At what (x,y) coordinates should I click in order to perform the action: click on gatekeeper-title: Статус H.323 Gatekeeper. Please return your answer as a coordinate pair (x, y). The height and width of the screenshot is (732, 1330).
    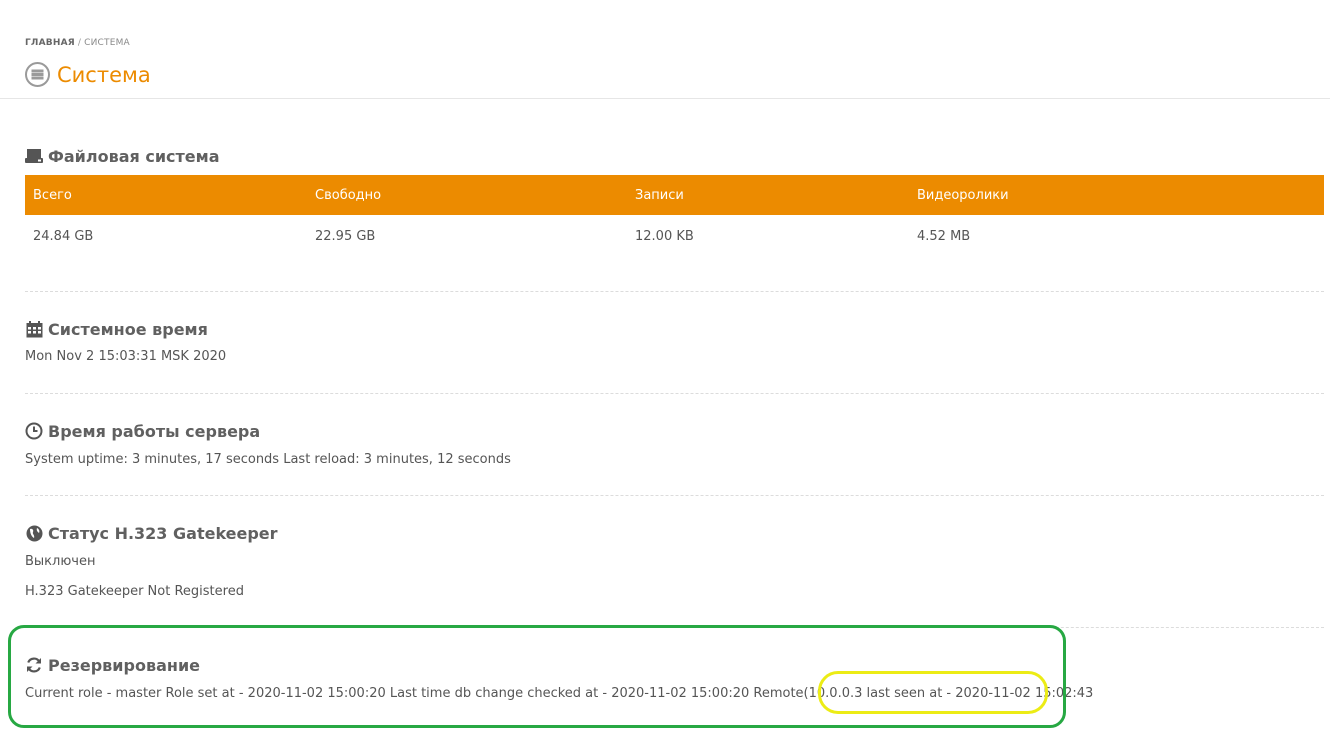
    Looking at the image, I should click on (163, 533).